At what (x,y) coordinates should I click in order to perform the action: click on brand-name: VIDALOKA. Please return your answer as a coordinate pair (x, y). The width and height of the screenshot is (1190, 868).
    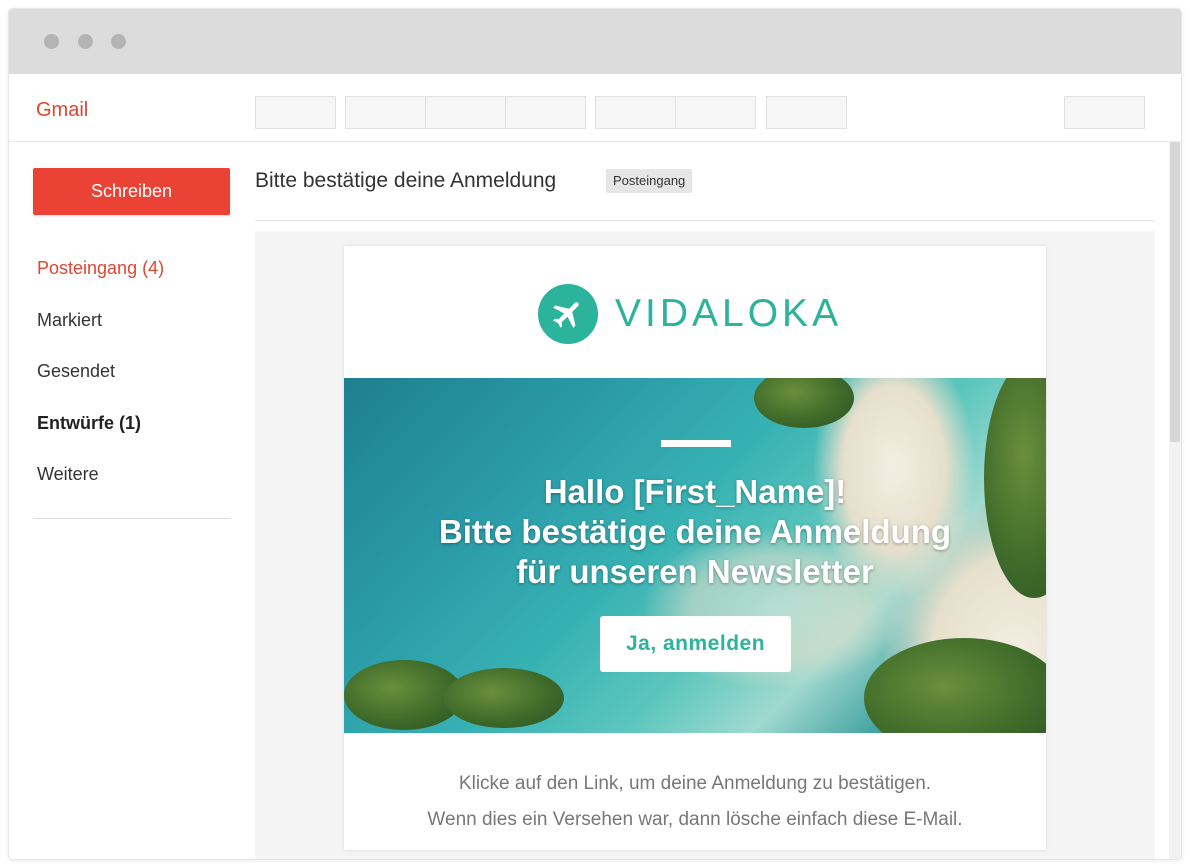
    Looking at the image, I should click on (729, 313).